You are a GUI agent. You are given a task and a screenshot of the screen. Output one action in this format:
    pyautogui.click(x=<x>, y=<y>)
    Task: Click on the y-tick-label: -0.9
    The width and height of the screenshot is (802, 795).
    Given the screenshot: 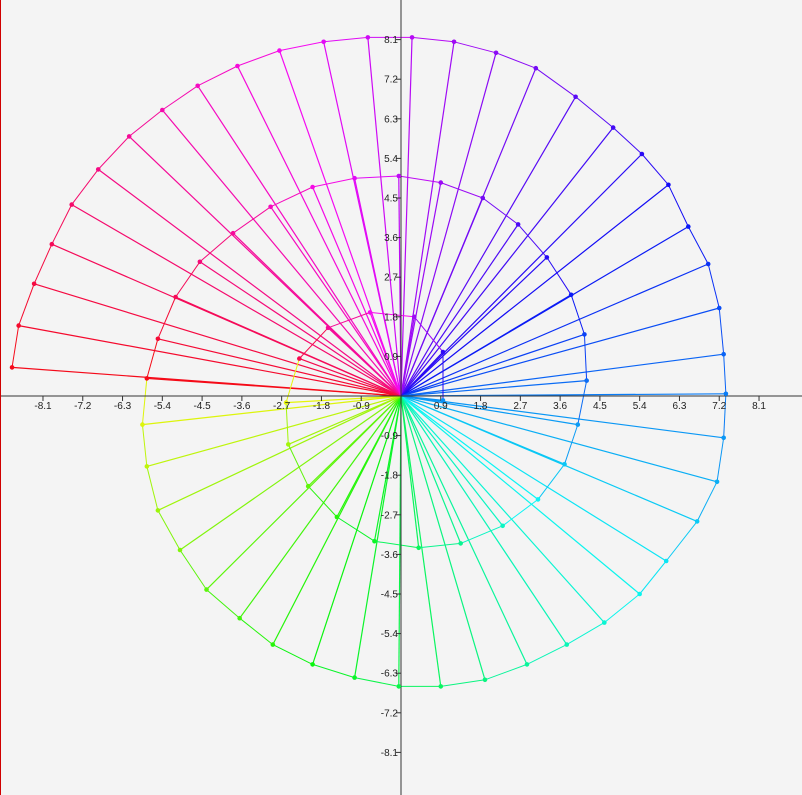 What is the action you would take?
    pyautogui.click(x=390, y=436)
    